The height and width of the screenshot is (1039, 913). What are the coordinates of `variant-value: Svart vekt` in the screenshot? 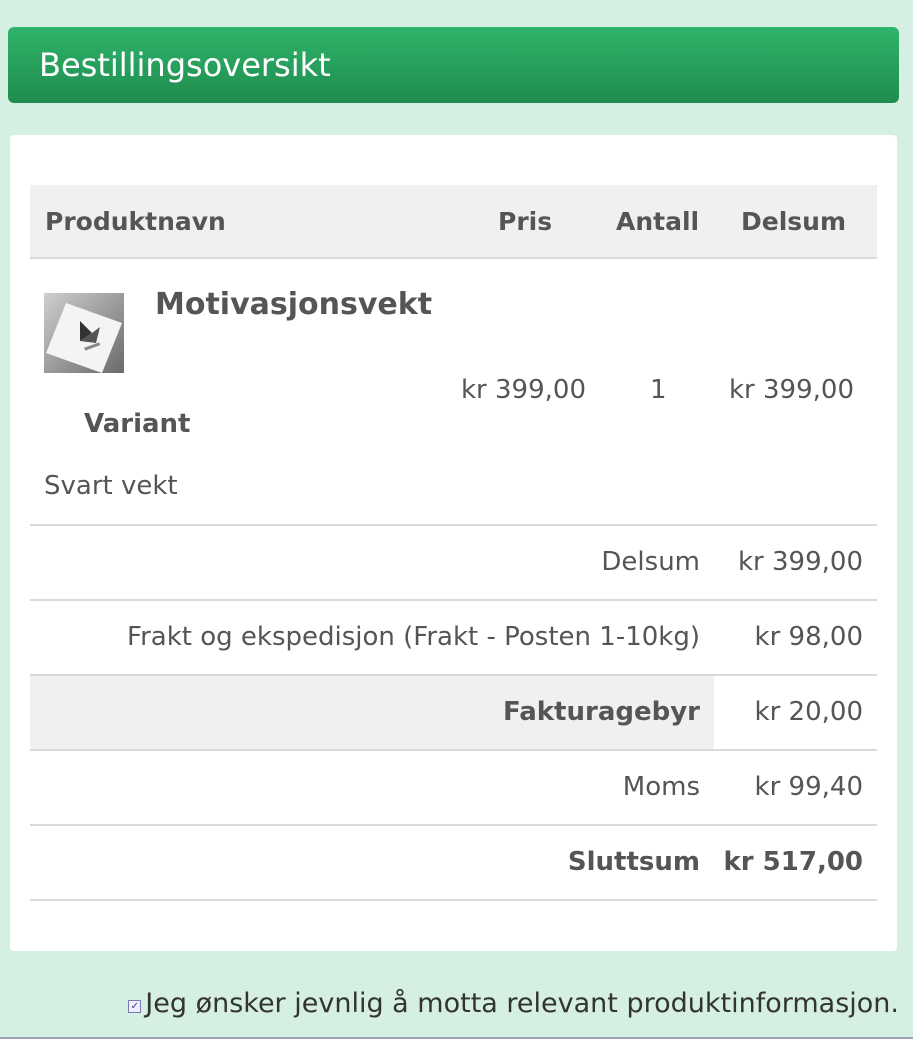 It's located at (111, 486).